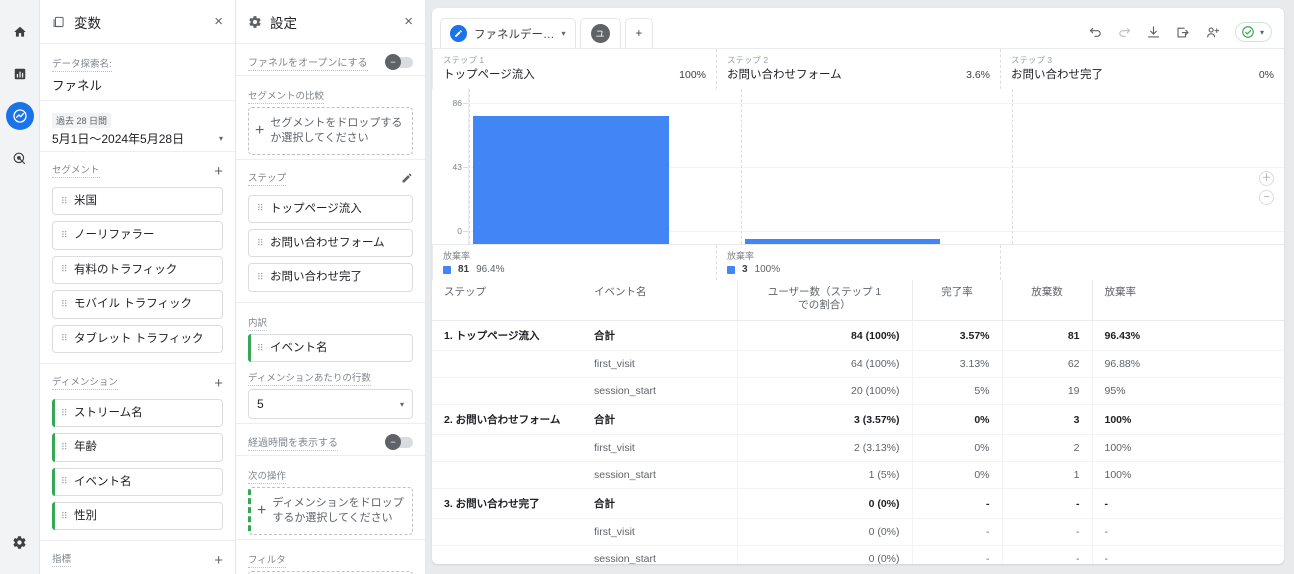 The height and width of the screenshot is (574, 1294). Describe the element at coordinates (660, 504) in the screenshot. I see `cell-event: 合計` at that location.